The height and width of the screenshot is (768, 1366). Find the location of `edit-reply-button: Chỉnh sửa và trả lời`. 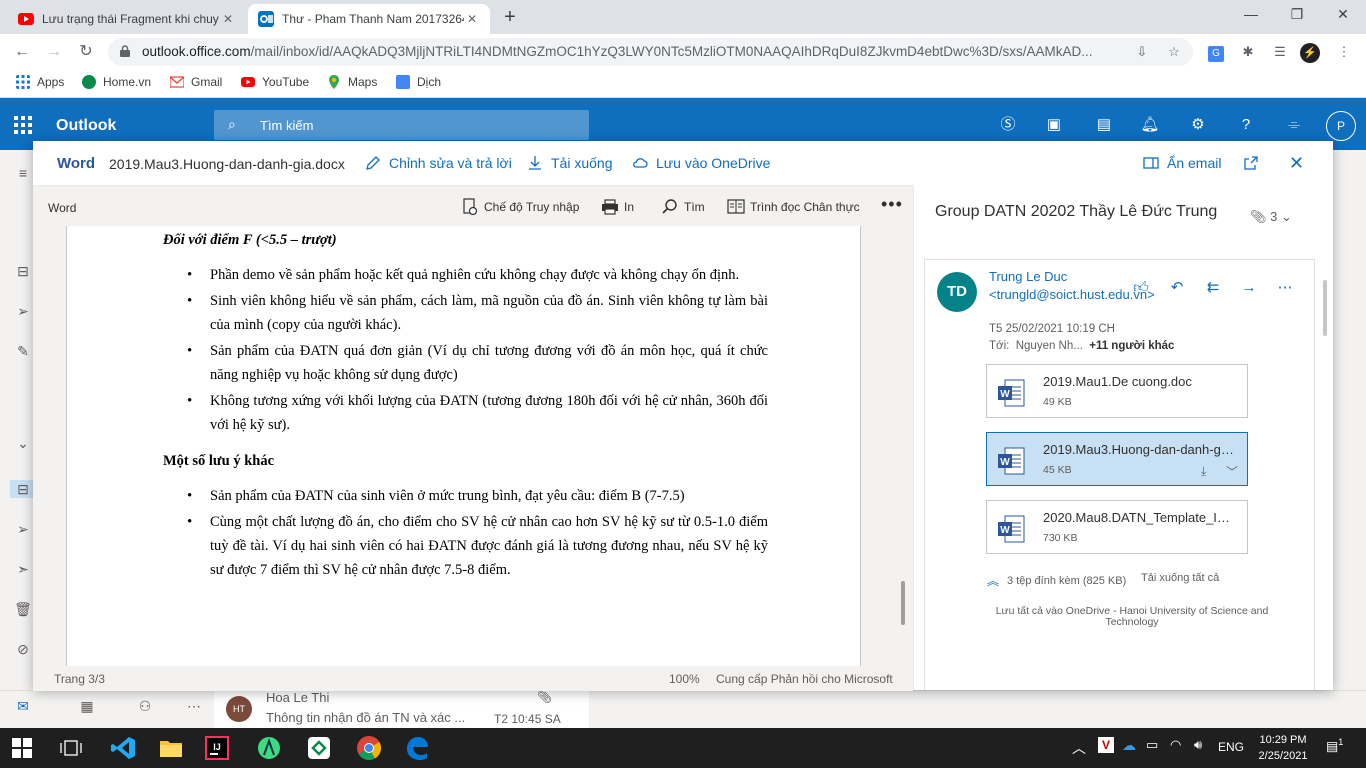

edit-reply-button: Chỉnh sửa và trả lời is located at coordinates (438, 163).